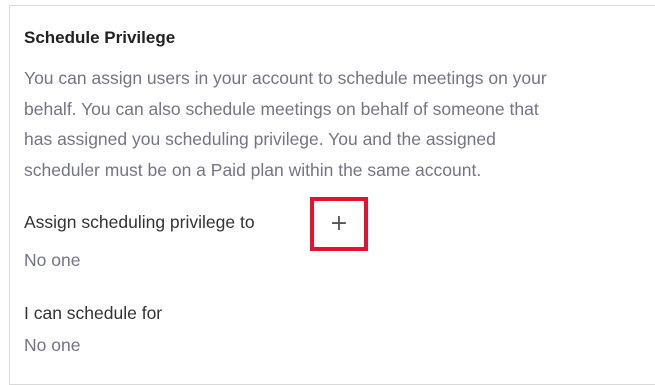  I want to click on assigned-users-value: No one, so click(52, 260).